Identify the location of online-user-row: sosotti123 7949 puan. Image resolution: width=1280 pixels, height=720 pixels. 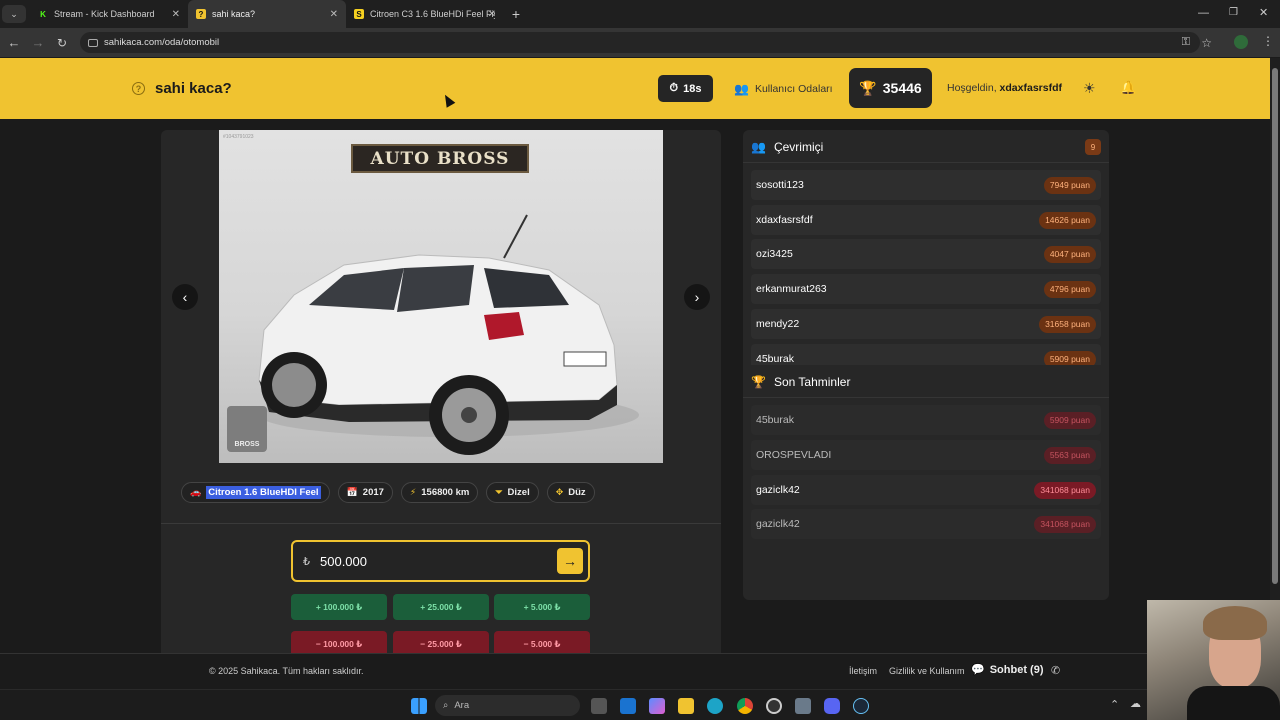
(926, 185).